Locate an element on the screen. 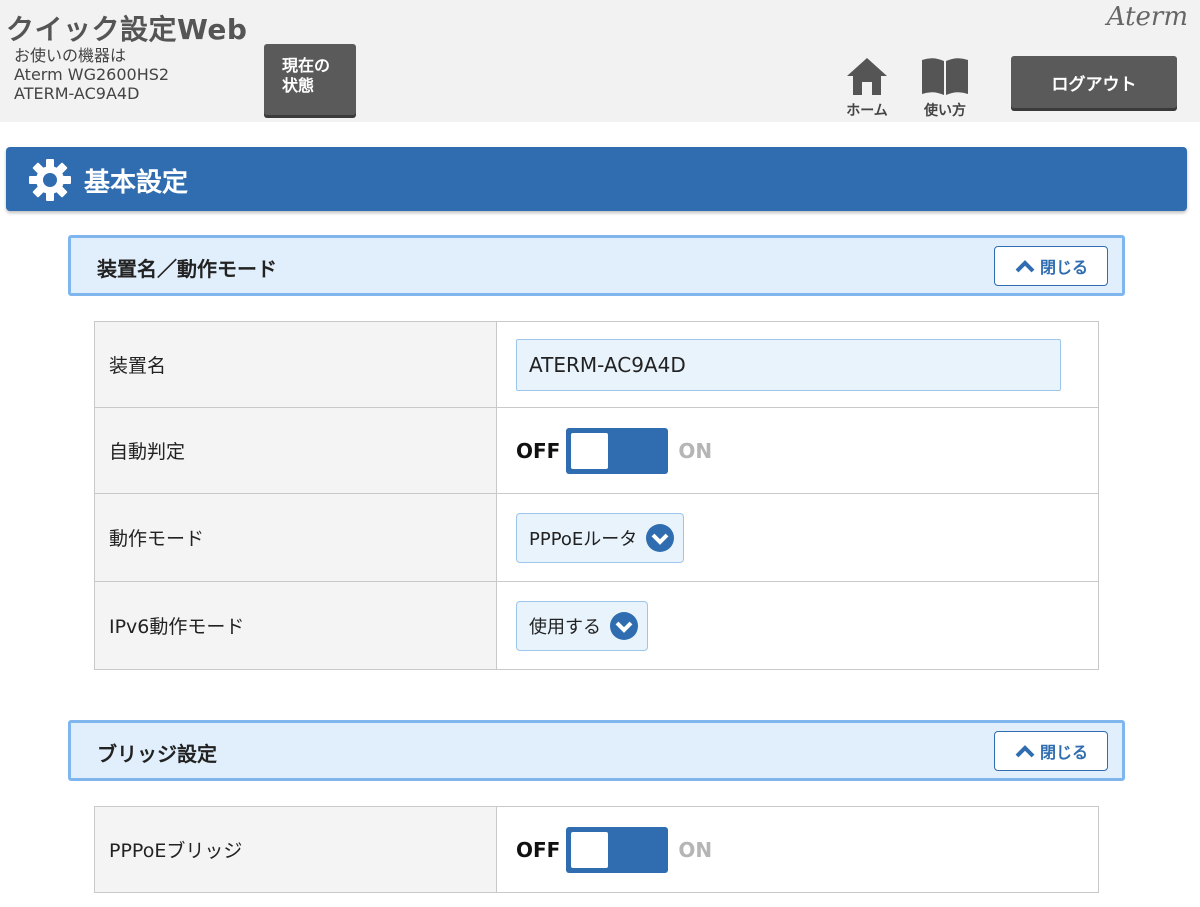  table-row: PPPoEブリッジ OFF ON is located at coordinates (596, 849).